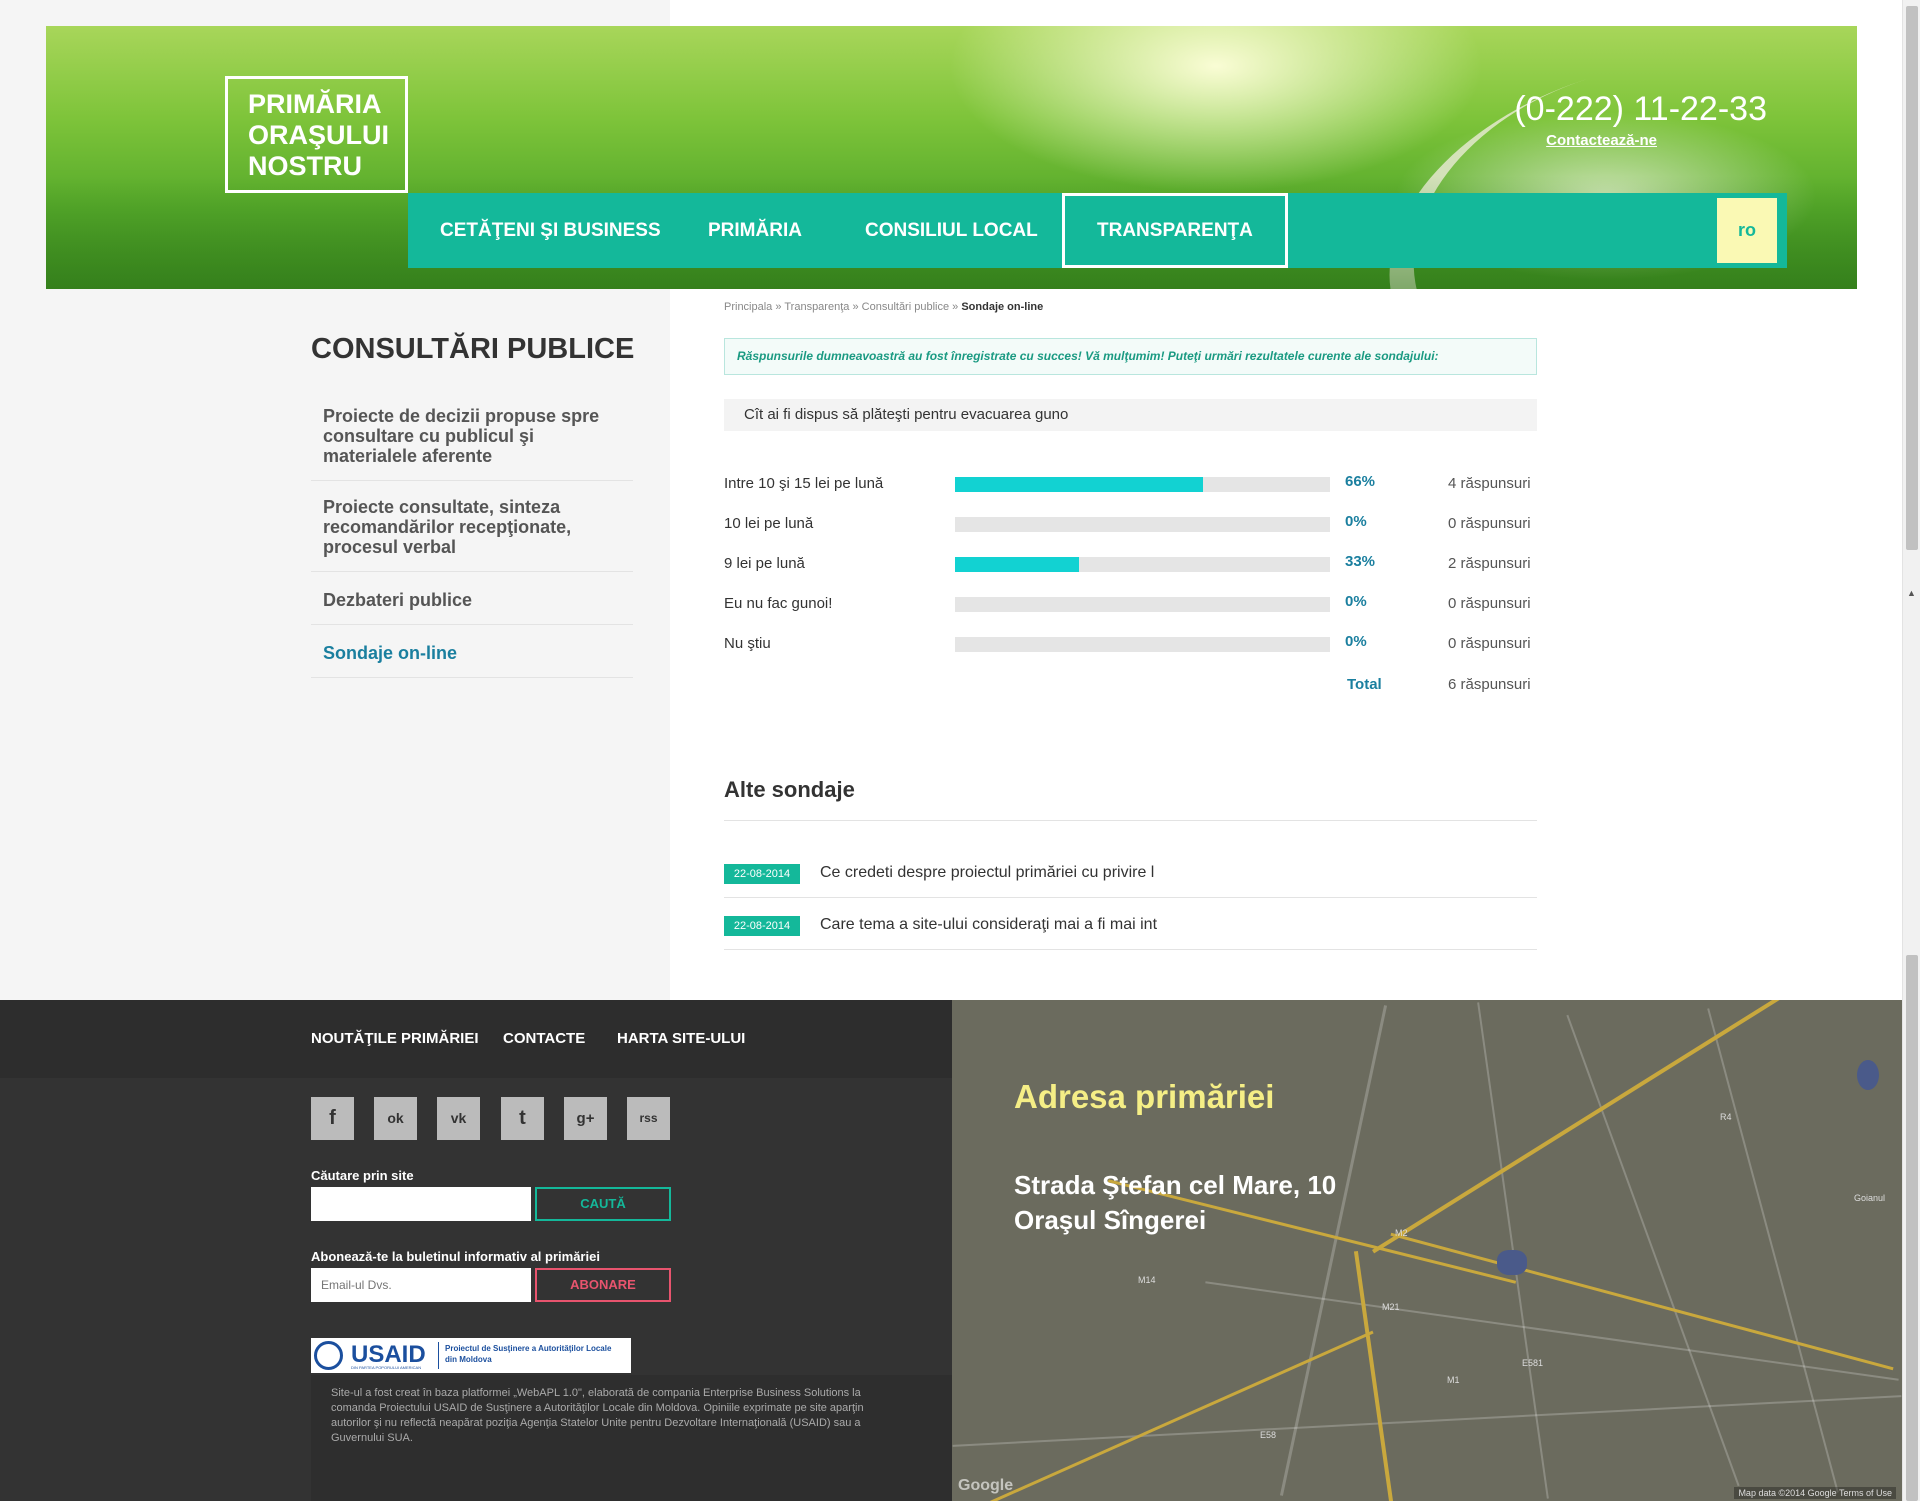 Image resolution: width=1920 pixels, height=1501 pixels. I want to click on site-logo: PRIMĂRIA ORAŞULUI NOSTRU, so click(316, 134).